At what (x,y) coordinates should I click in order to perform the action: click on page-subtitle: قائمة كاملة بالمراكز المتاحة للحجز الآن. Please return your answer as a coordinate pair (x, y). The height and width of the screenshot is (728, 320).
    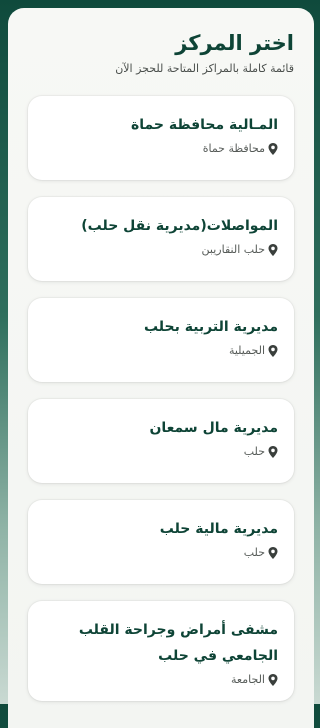
    Looking at the image, I should click on (204, 68).